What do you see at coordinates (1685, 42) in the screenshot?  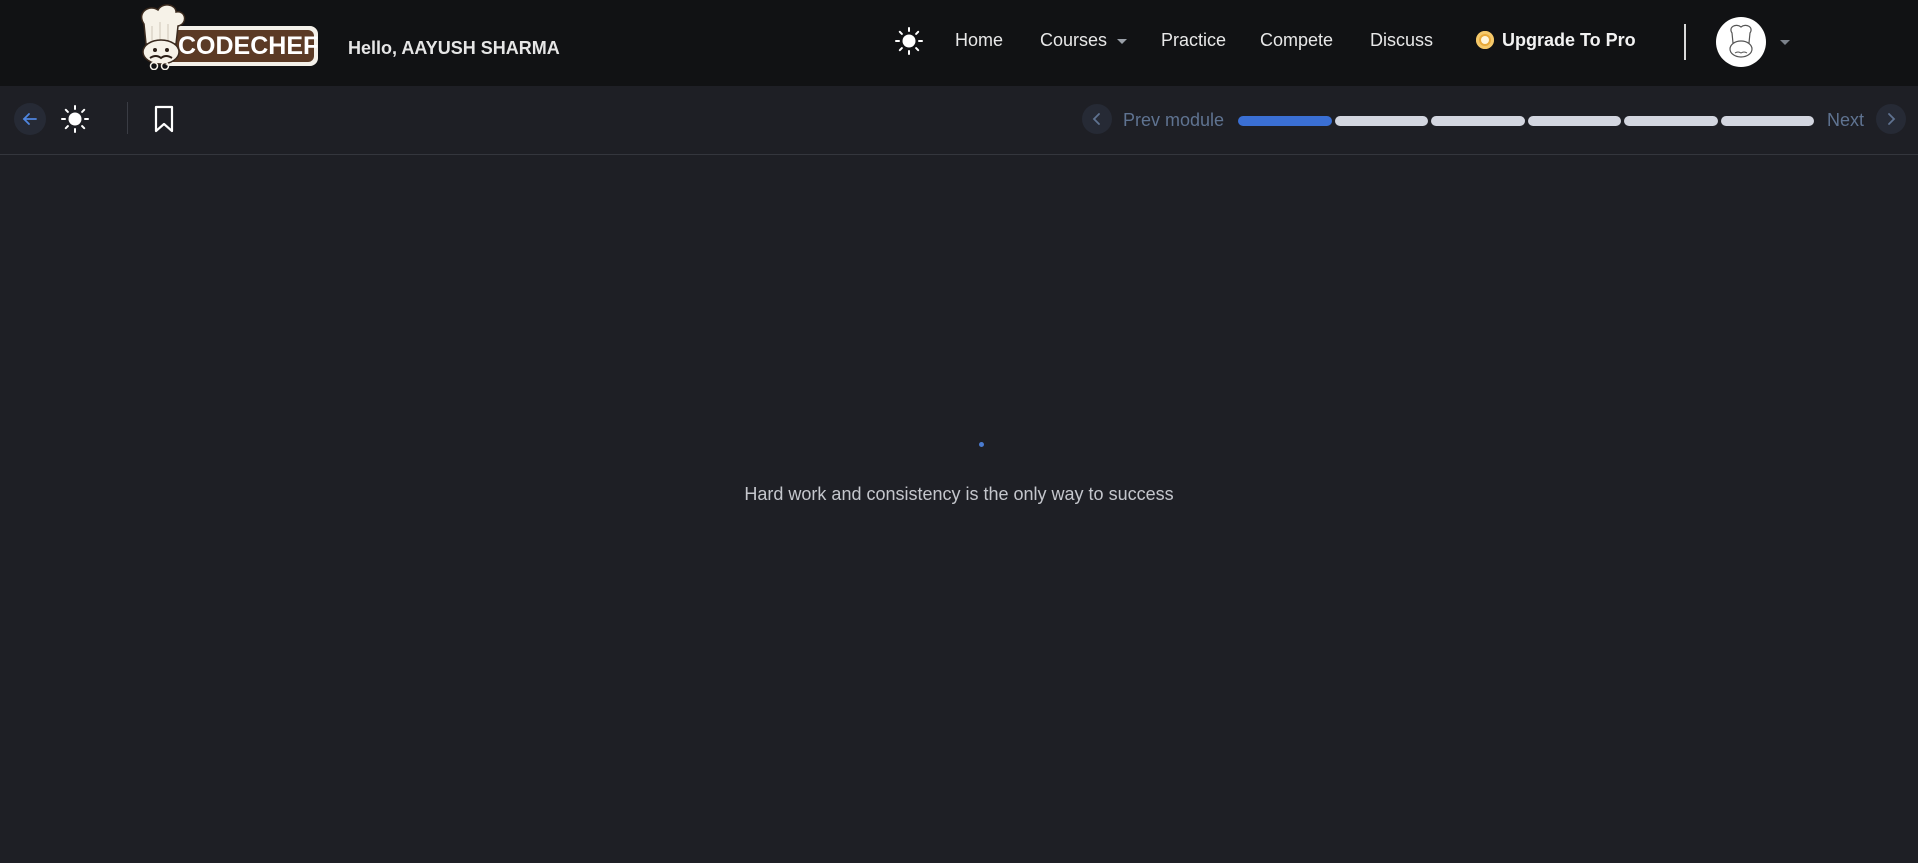 I see `header-divider` at bounding box center [1685, 42].